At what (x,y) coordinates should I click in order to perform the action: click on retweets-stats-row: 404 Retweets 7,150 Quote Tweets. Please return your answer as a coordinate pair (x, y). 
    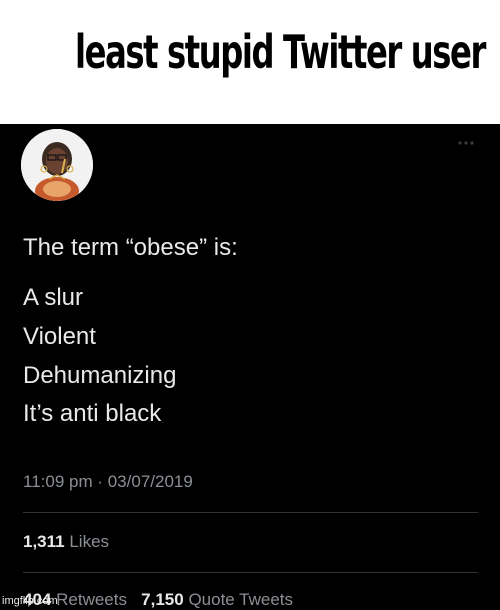
    Looking at the image, I should click on (158, 600).